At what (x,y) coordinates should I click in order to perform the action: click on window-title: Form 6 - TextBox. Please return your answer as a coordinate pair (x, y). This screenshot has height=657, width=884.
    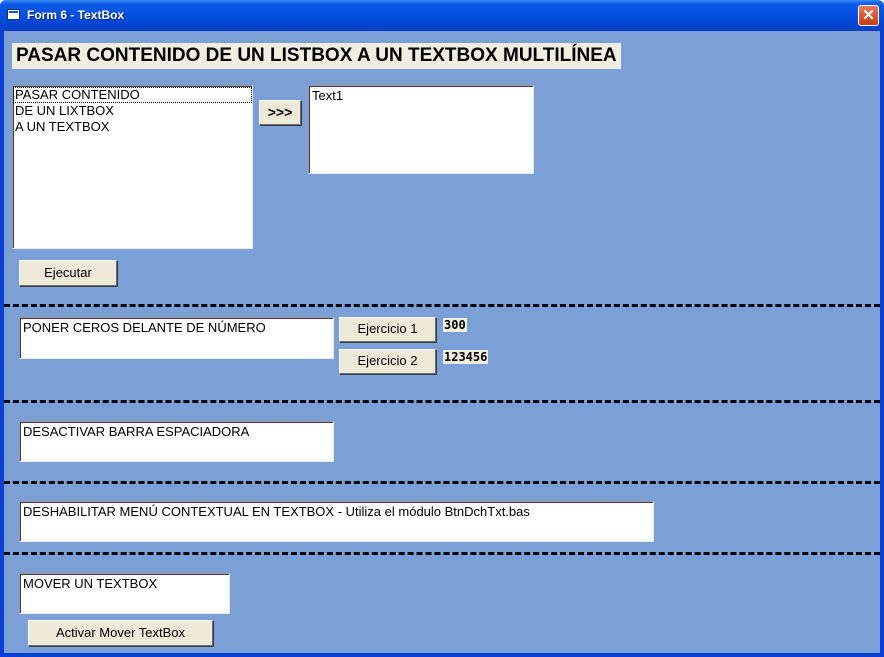
    Looking at the image, I should click on (76, 15).